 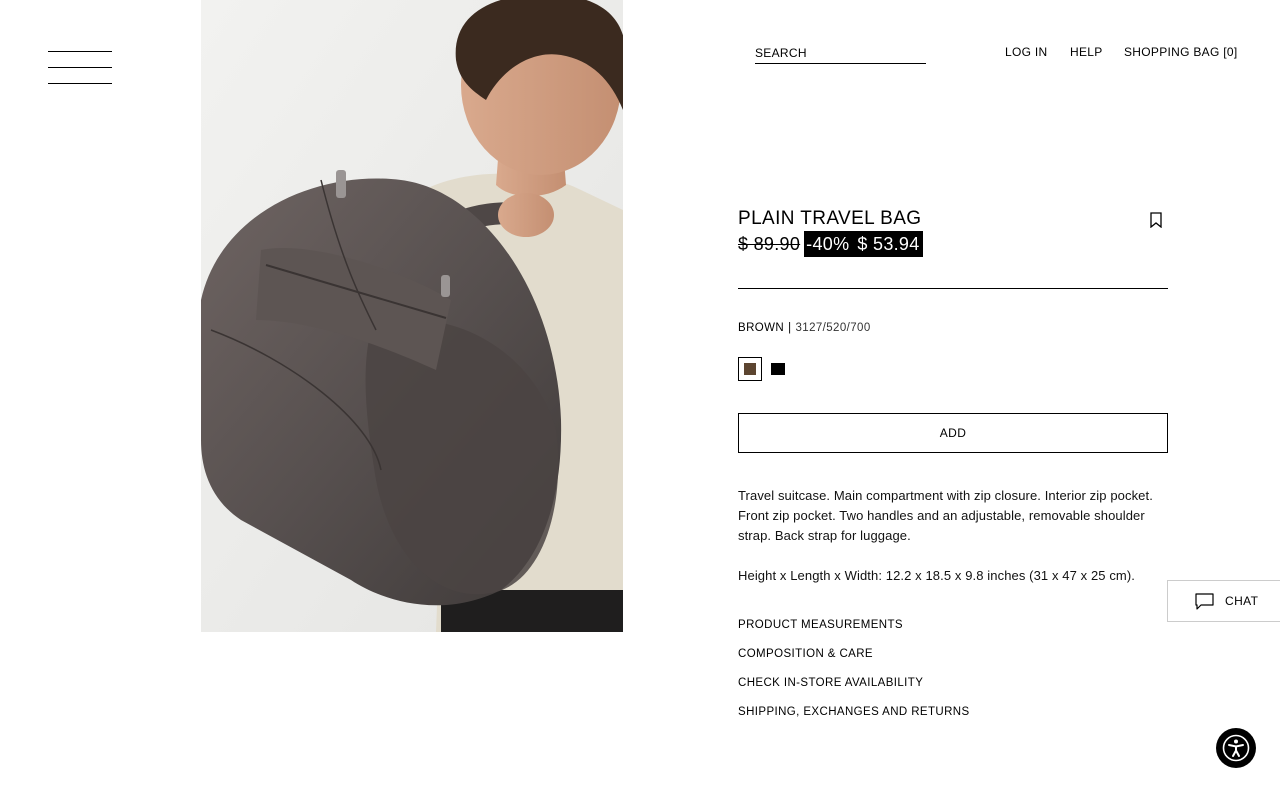 I want to click on chat-button: CHAT, so click(x=1223, y=601).